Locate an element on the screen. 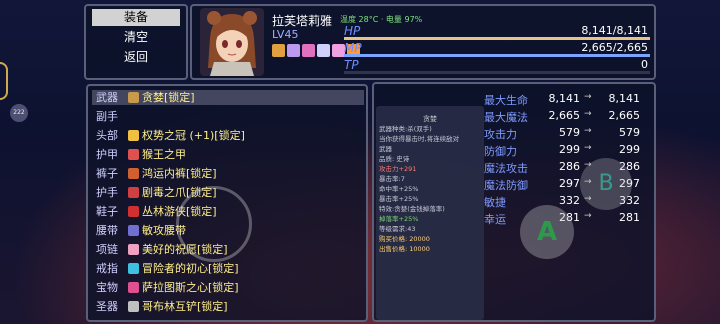 The height and width of the screenshot is (324, 720). slot-label: 裤子 is located at coordinates (107, 173).